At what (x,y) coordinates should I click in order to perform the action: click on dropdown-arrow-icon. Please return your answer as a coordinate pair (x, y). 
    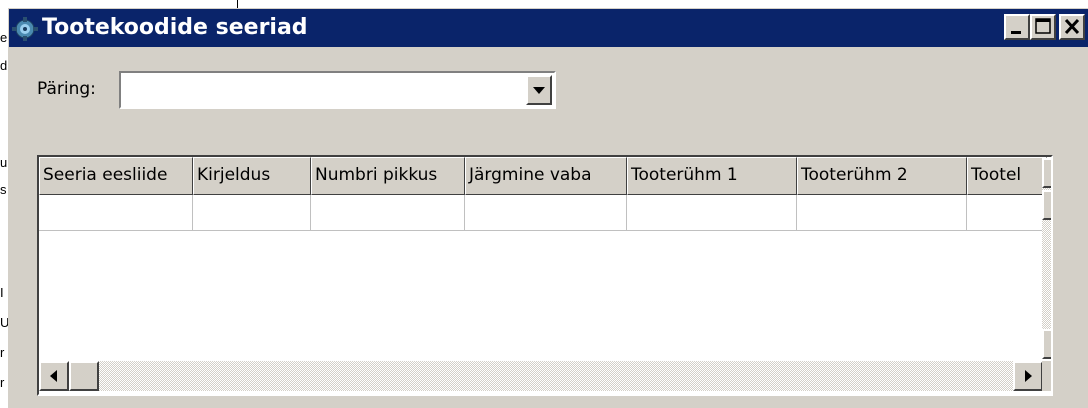
    Looking at the image, I should click on (539, 90).